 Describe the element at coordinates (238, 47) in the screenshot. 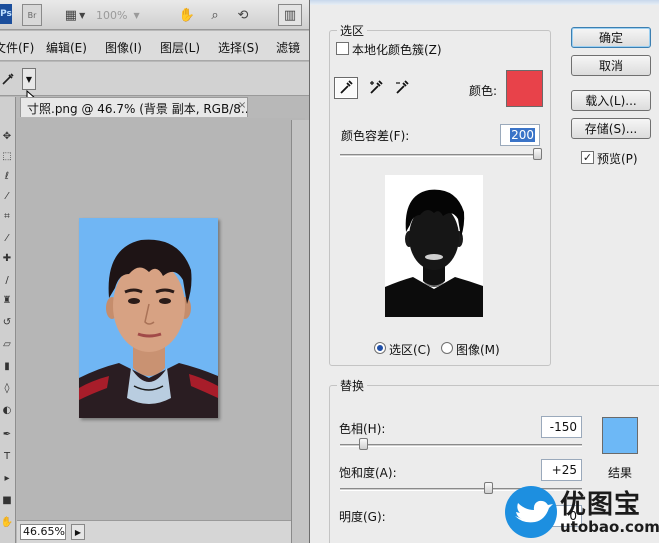

I see `menu-select: 选择(S)` at that location.